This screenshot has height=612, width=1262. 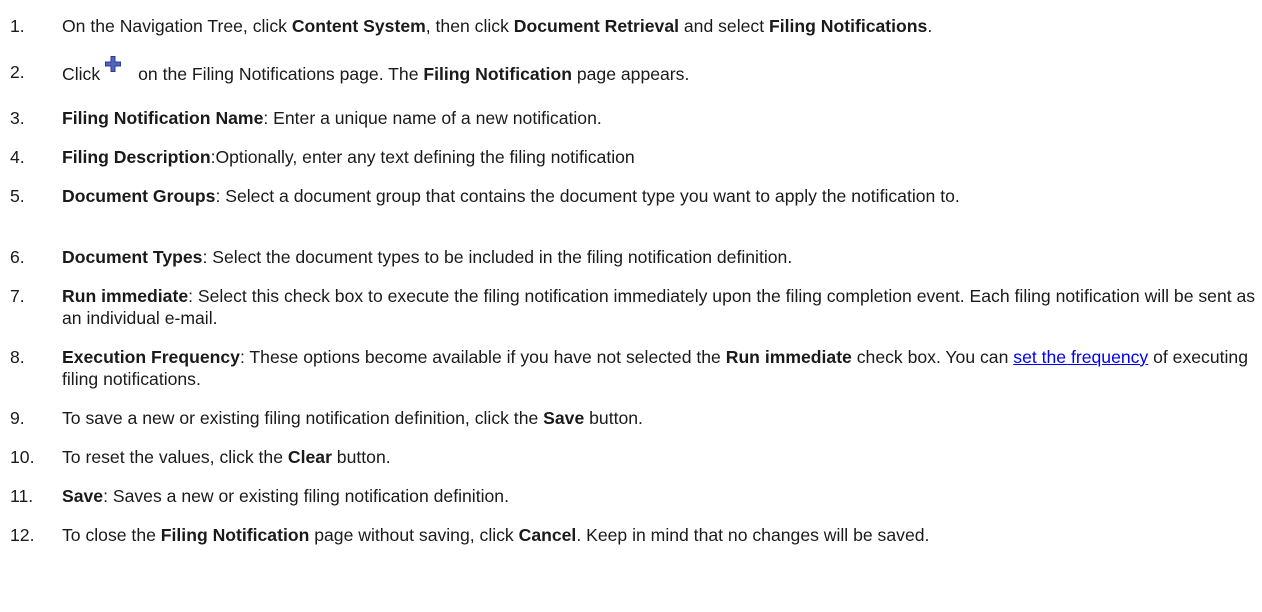 I want to click on ui-term: Document Retrieval, so click(x=596, y=26).